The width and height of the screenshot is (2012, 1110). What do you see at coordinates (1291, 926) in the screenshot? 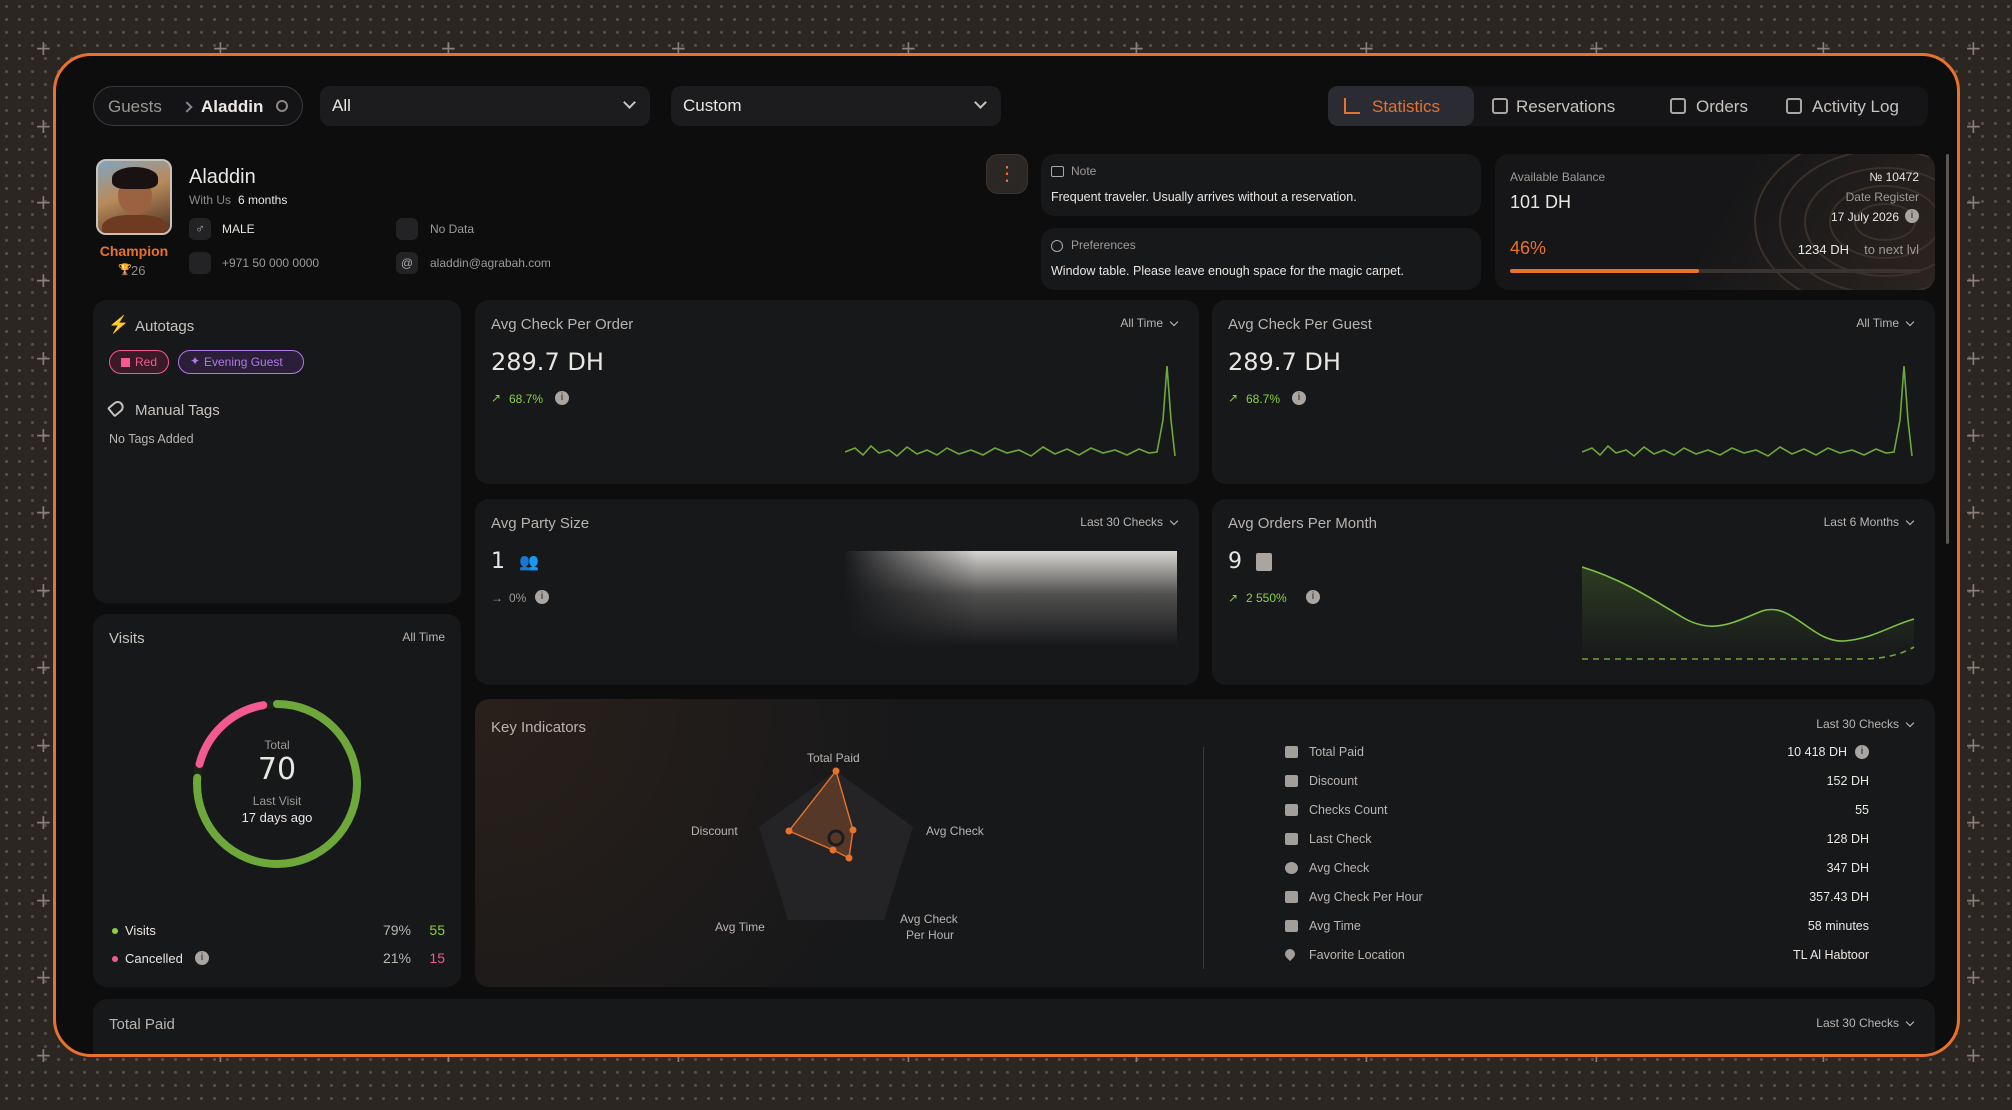
I see `receipt-clock-icon` at bounding box center [1291, 926].